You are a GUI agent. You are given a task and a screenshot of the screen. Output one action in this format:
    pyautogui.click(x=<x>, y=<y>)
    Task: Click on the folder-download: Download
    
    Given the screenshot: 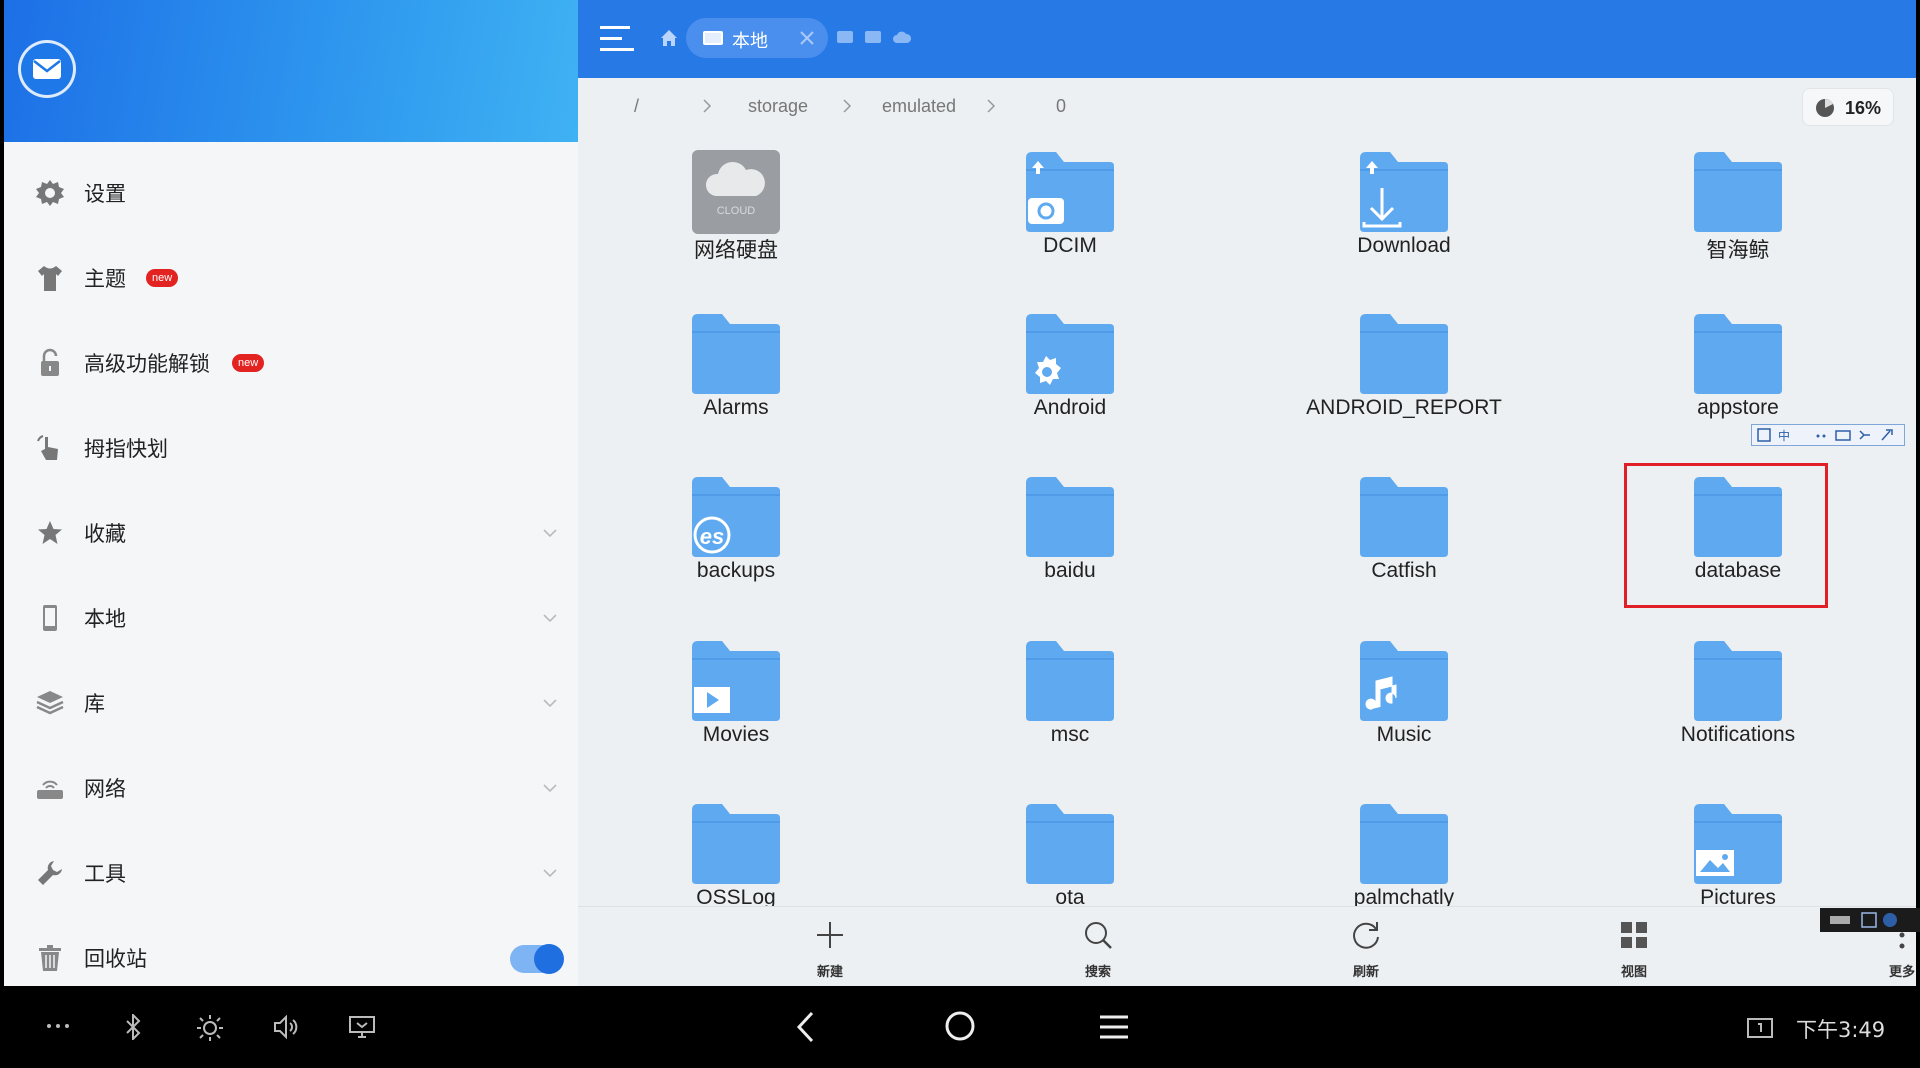 What is the action you would take?
    pyautogui.click(x=1404, y=206)
    